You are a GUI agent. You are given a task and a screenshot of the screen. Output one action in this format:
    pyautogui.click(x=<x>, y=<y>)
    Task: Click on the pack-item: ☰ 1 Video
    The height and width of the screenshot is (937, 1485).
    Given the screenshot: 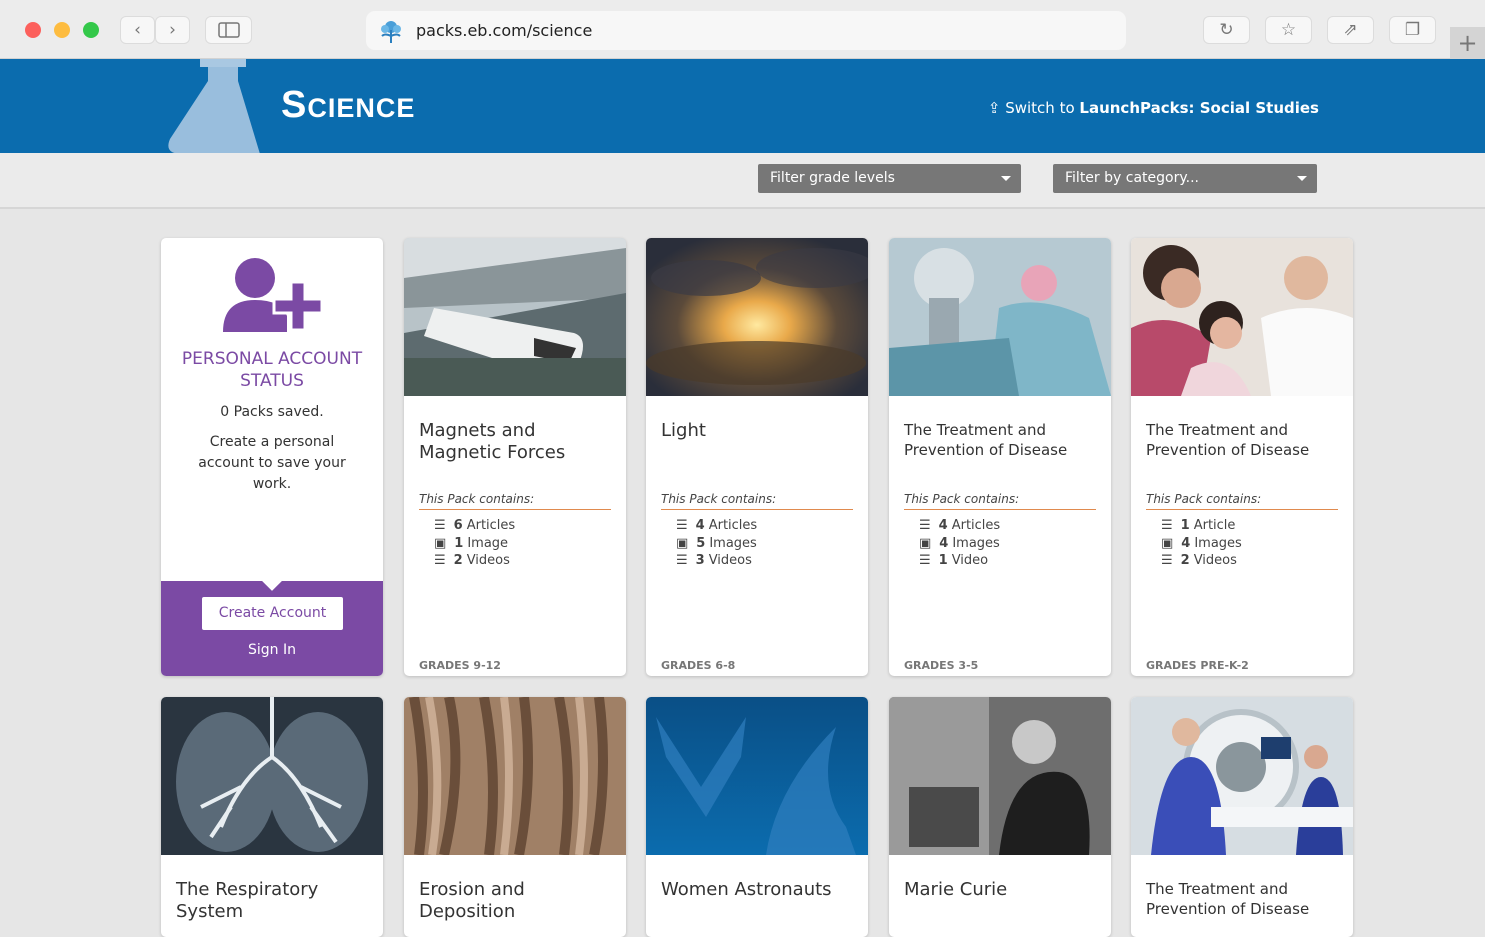 What is the action you would take?
    pyautogui.click(x=959, y=561)
    